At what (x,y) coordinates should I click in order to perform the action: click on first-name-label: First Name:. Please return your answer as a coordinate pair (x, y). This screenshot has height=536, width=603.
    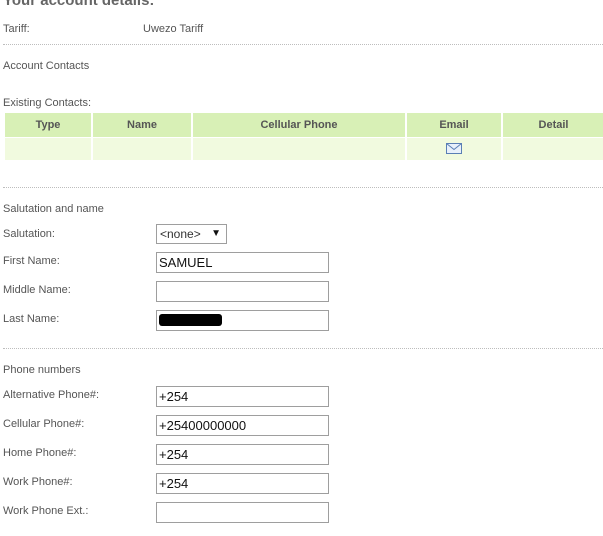
    Looking at the image, I should click on (31, 261).